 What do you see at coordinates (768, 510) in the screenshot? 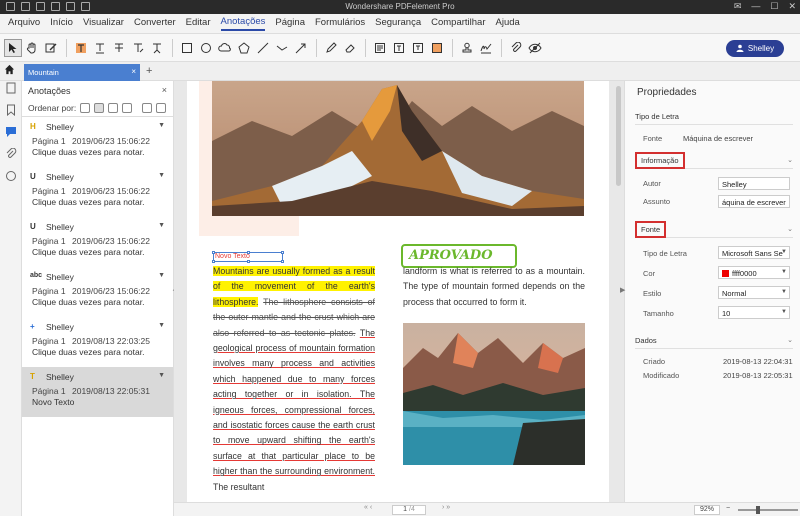
I see `zoom-slider-track` at bounding box center [768, 510].